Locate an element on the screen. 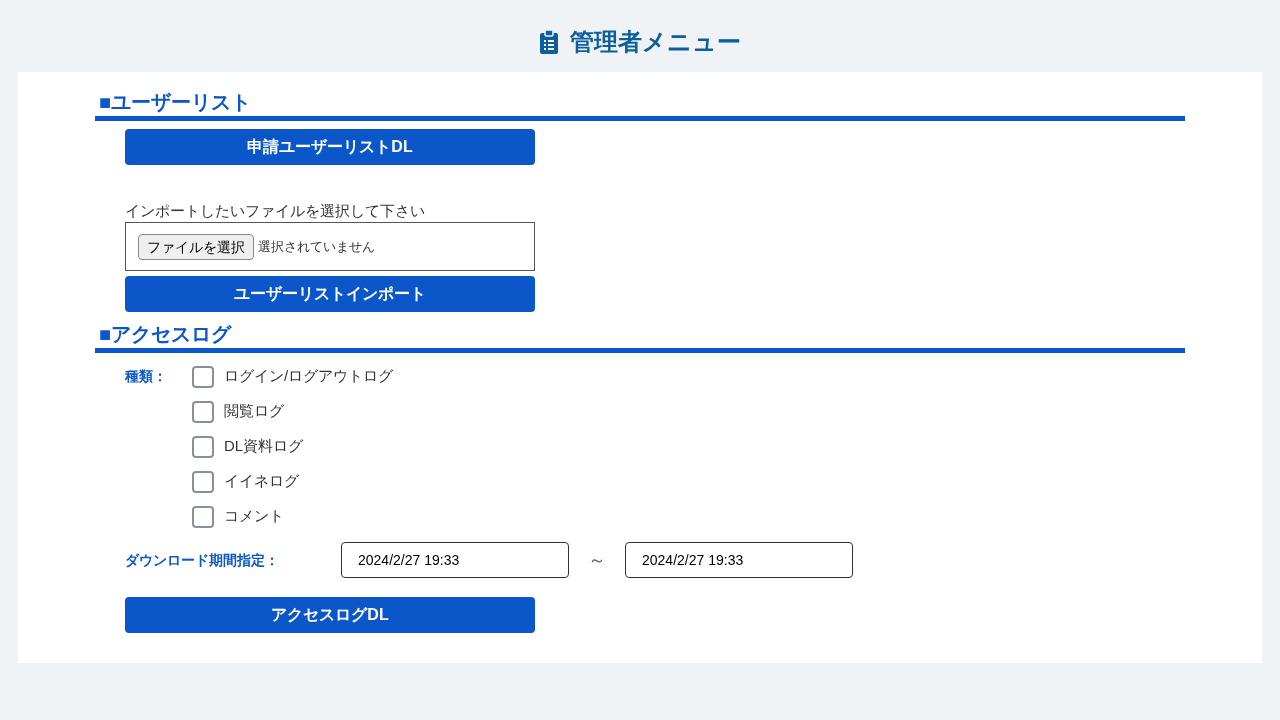 Image resolution: width=1280 pixels, height=720 pixels. section-heading: ■ユーザーリスト is located at coordinates (175, 102).